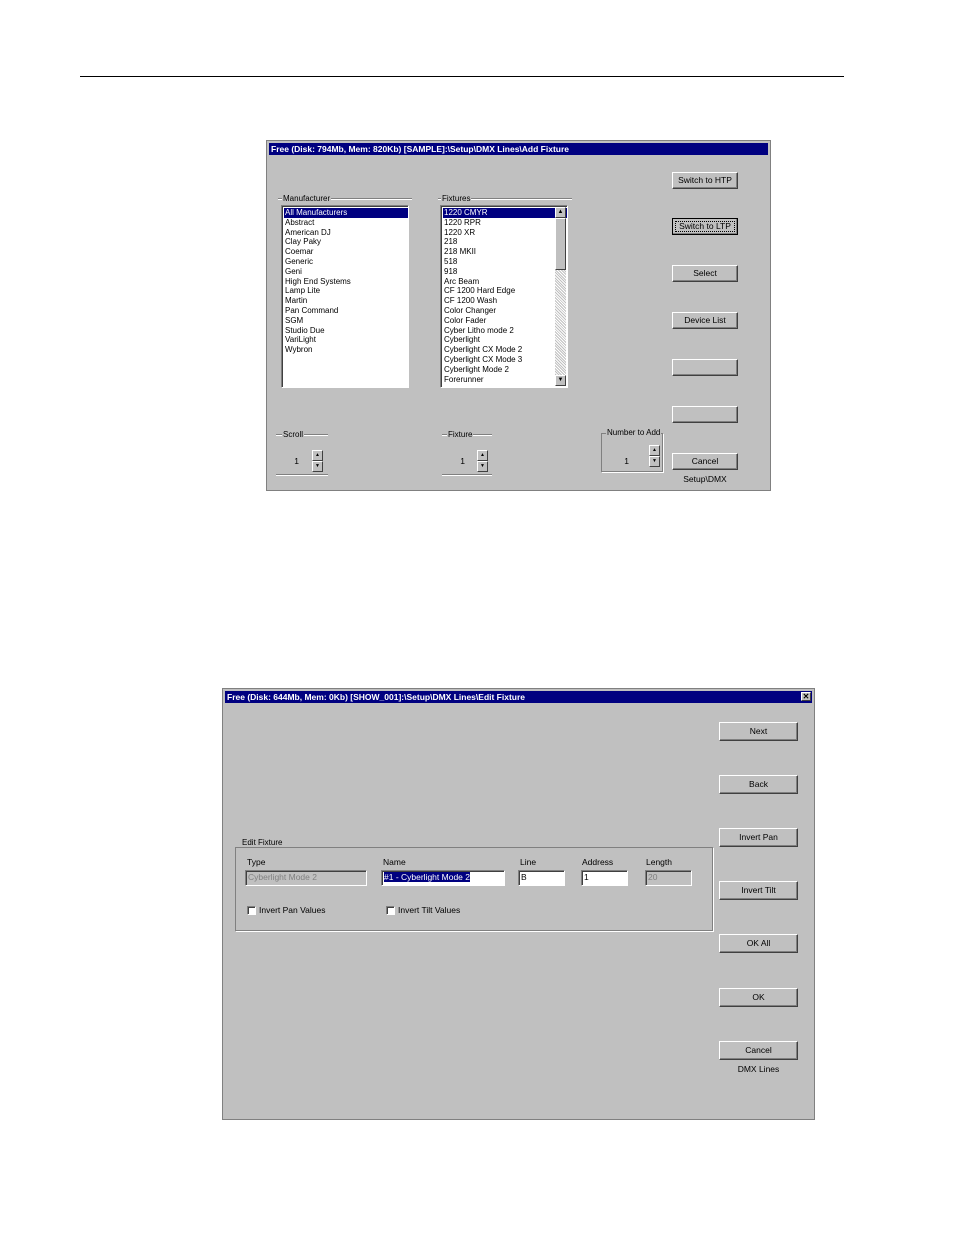  Describe the element at coordinates (346, 331) in the screenshot. I see `list-item: Studio Due` at that location.